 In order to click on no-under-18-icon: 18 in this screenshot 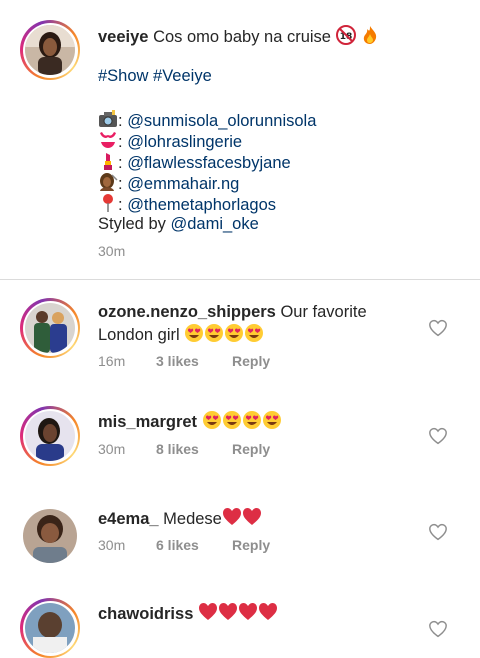, I will do `click(345, 35)`.